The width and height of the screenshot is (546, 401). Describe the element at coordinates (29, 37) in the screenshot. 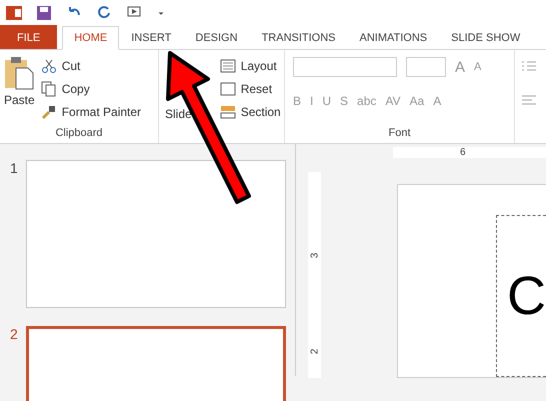

I see `file-tab: FILE` at that location.